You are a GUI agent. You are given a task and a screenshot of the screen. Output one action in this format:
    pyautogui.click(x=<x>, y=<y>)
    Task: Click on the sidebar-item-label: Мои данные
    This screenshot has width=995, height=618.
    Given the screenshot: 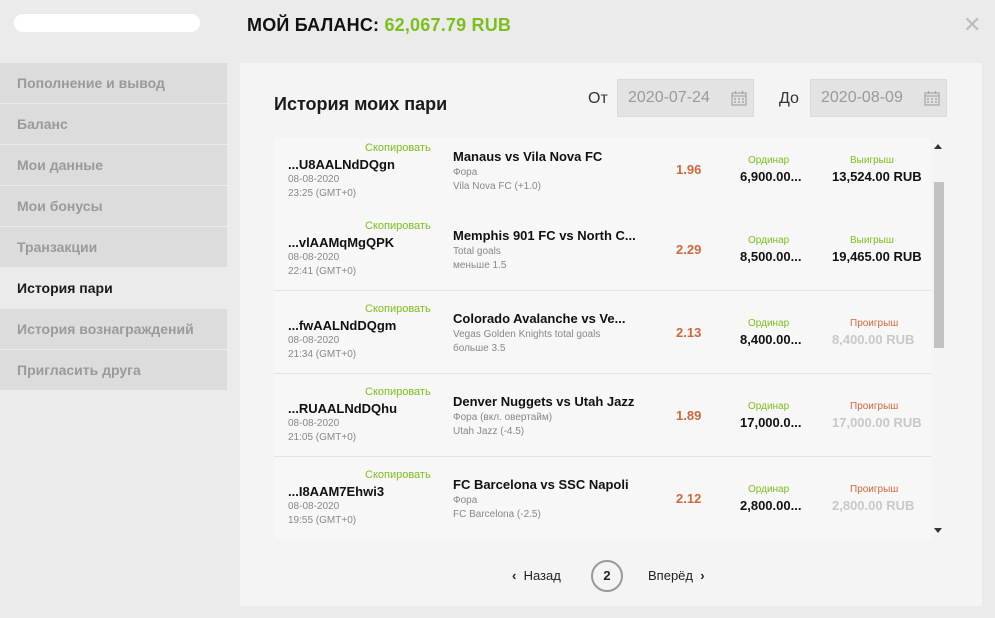 What is the action you would take?
    pyautogui.click(x=60, y=165)
    